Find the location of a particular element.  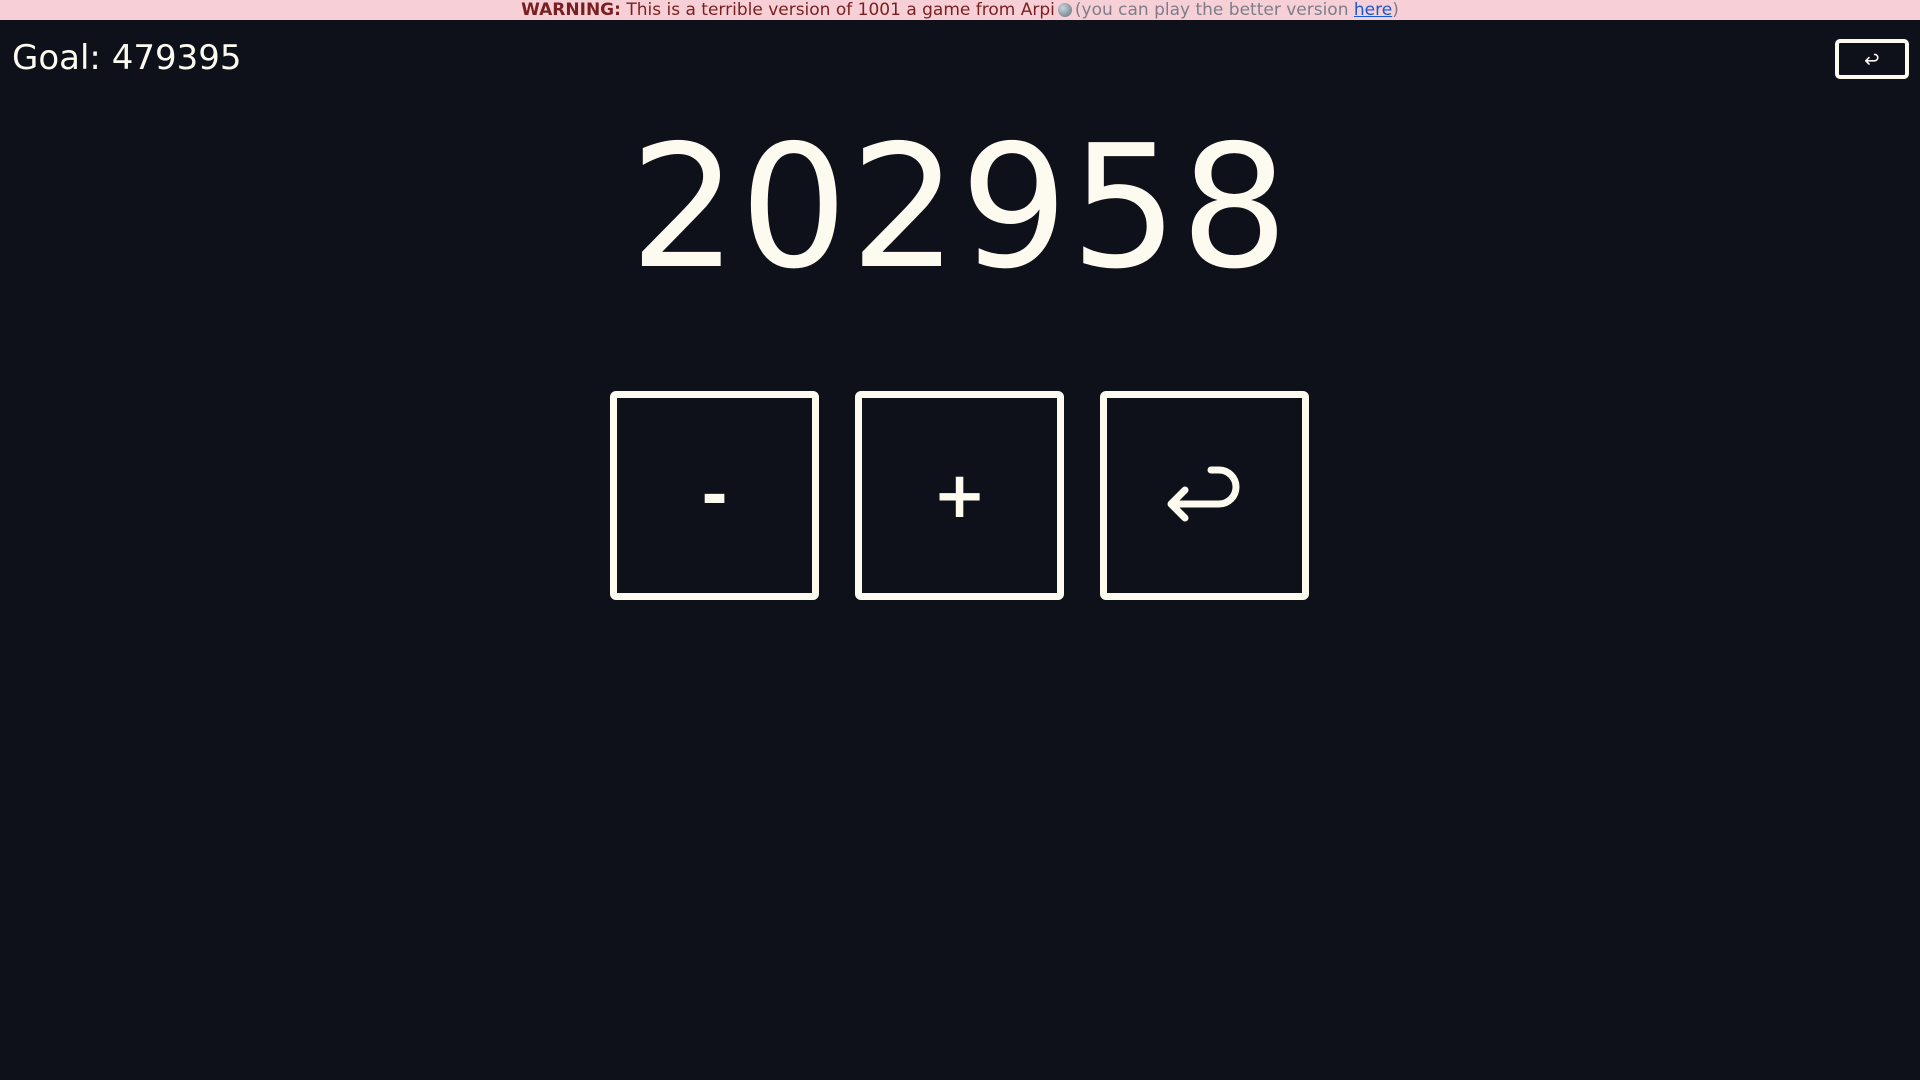

plus-label: + is located at coordinates (959, 495).